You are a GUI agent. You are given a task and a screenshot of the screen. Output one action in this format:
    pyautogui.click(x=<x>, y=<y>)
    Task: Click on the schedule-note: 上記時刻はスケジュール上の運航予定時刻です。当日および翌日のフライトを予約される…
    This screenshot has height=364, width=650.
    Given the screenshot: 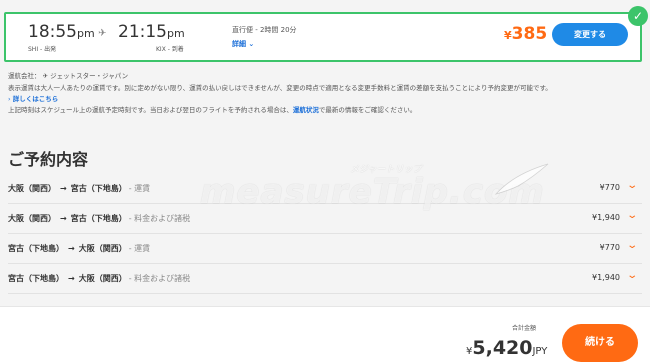 What is the action you would take?
    pyautogui.click(x=212, y=110)
    